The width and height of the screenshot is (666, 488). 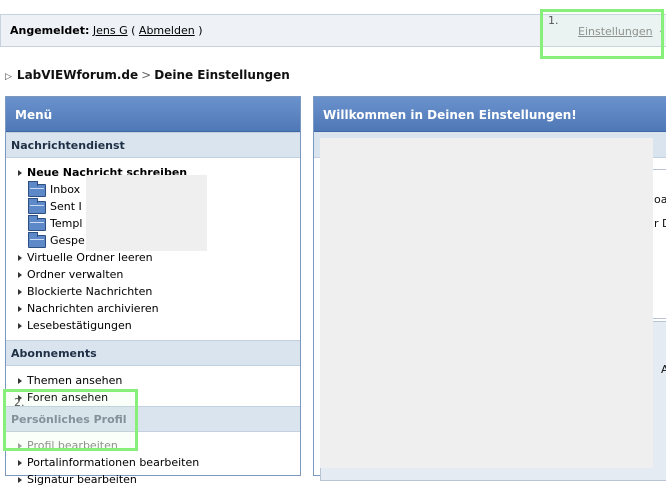 I want to click on paren-open: (, so click(x=133, y=30).